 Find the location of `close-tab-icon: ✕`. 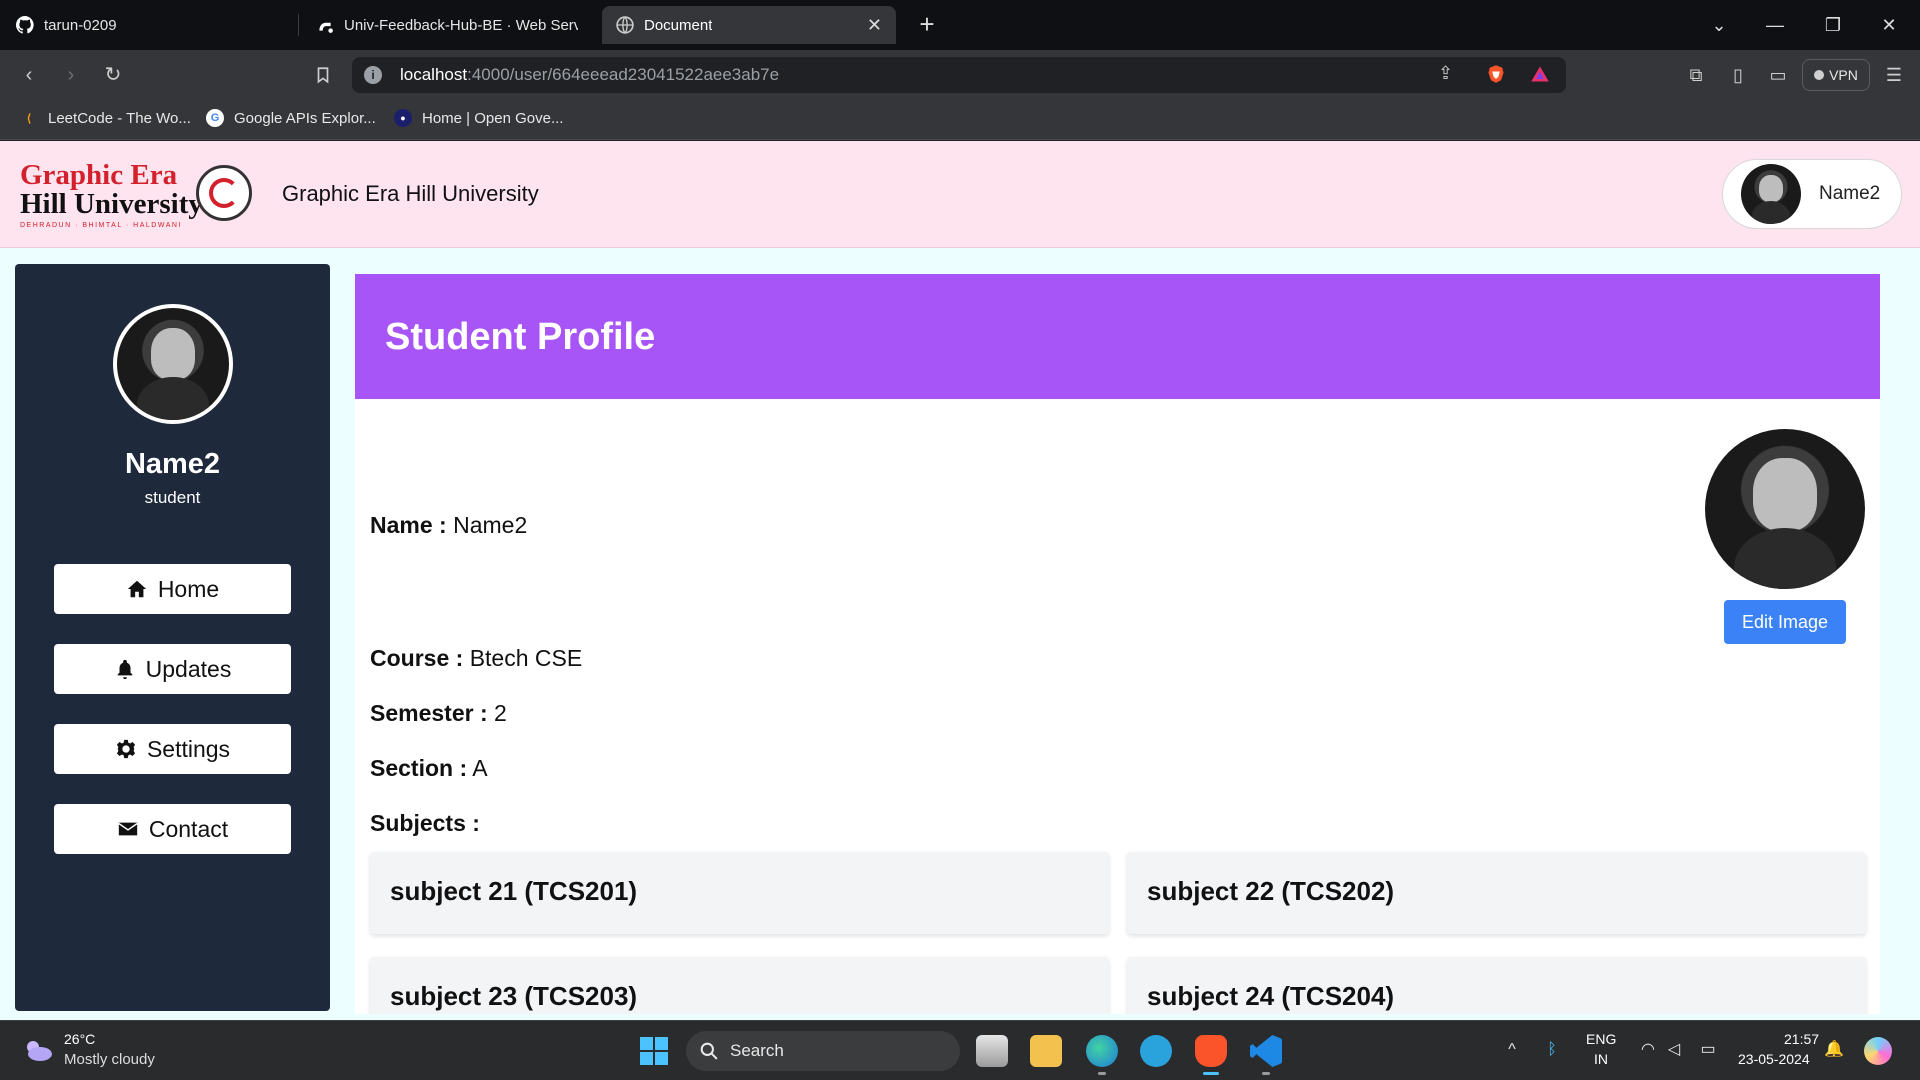

close-tab-icon: ✕ is located at coordinates (874, 25).